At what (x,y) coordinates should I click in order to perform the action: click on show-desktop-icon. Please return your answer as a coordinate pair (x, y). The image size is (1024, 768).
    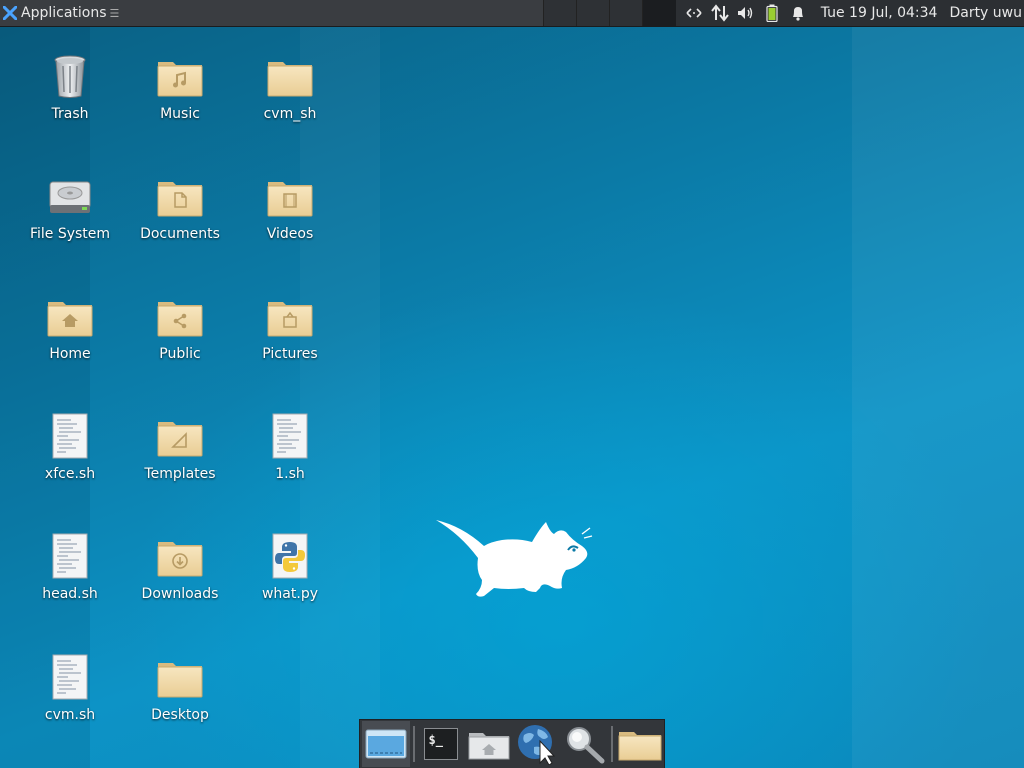
    Looking at the image, I should click on (386, 744).